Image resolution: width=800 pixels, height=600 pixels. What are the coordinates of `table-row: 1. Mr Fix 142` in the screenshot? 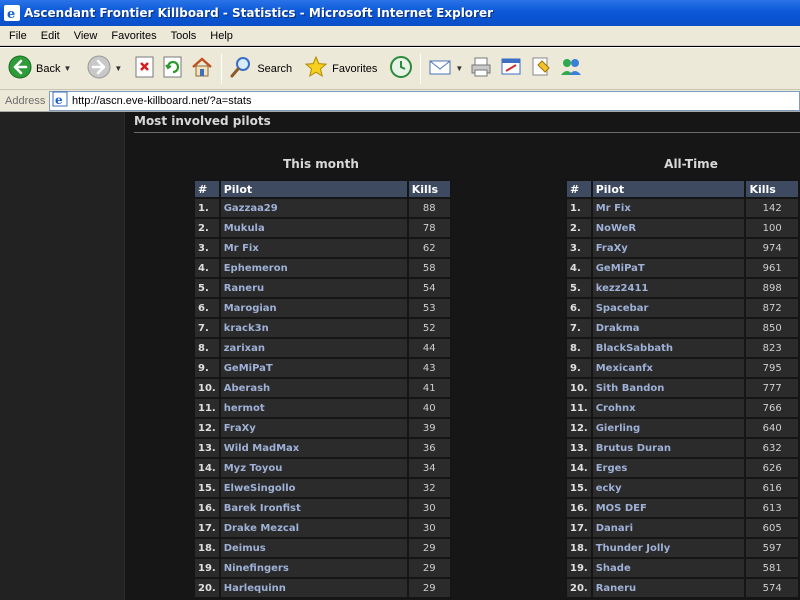 It's located at (682, 208).